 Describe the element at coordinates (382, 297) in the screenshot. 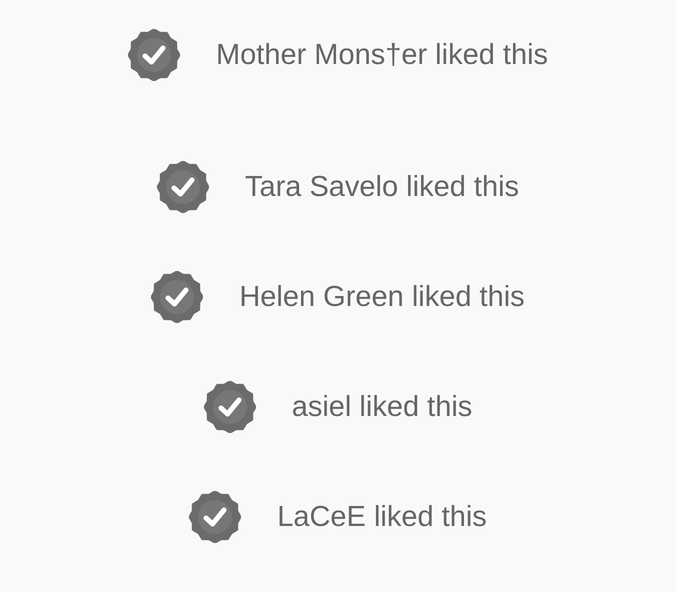

I see `like-notice: Helen Green liked this` at that location.